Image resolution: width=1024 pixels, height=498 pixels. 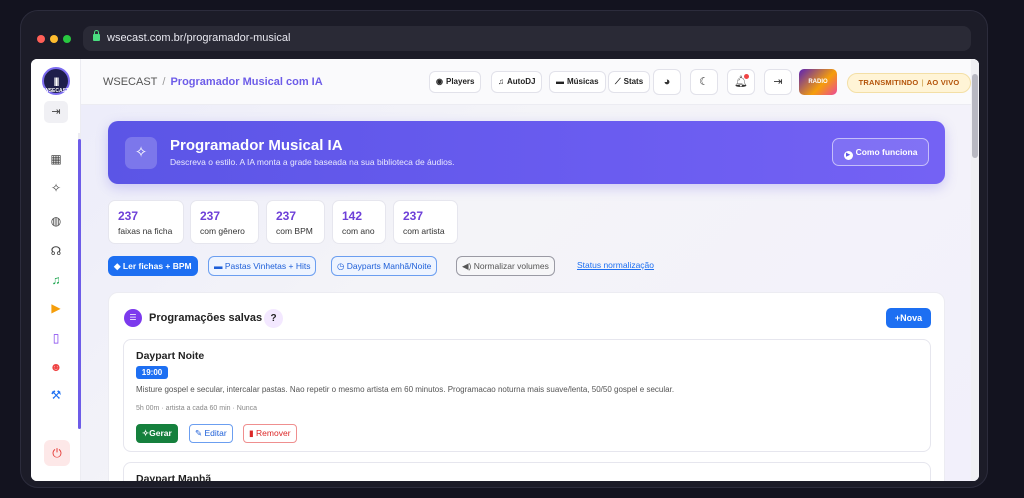 What do you see at coordinates (219, 266) in the screenshot?
I see `folder-icon: ▬` at bounding box center [219, 266].